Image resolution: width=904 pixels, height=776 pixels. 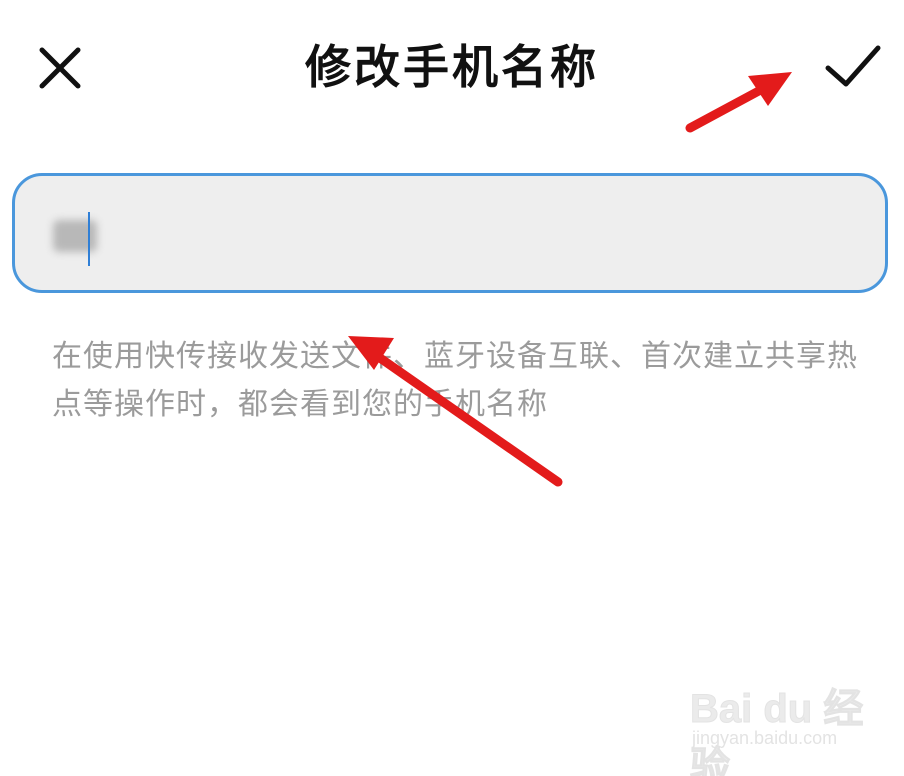 I want to click on watermark-url: jingyan.baidu.com, so click(x=765, y=738).